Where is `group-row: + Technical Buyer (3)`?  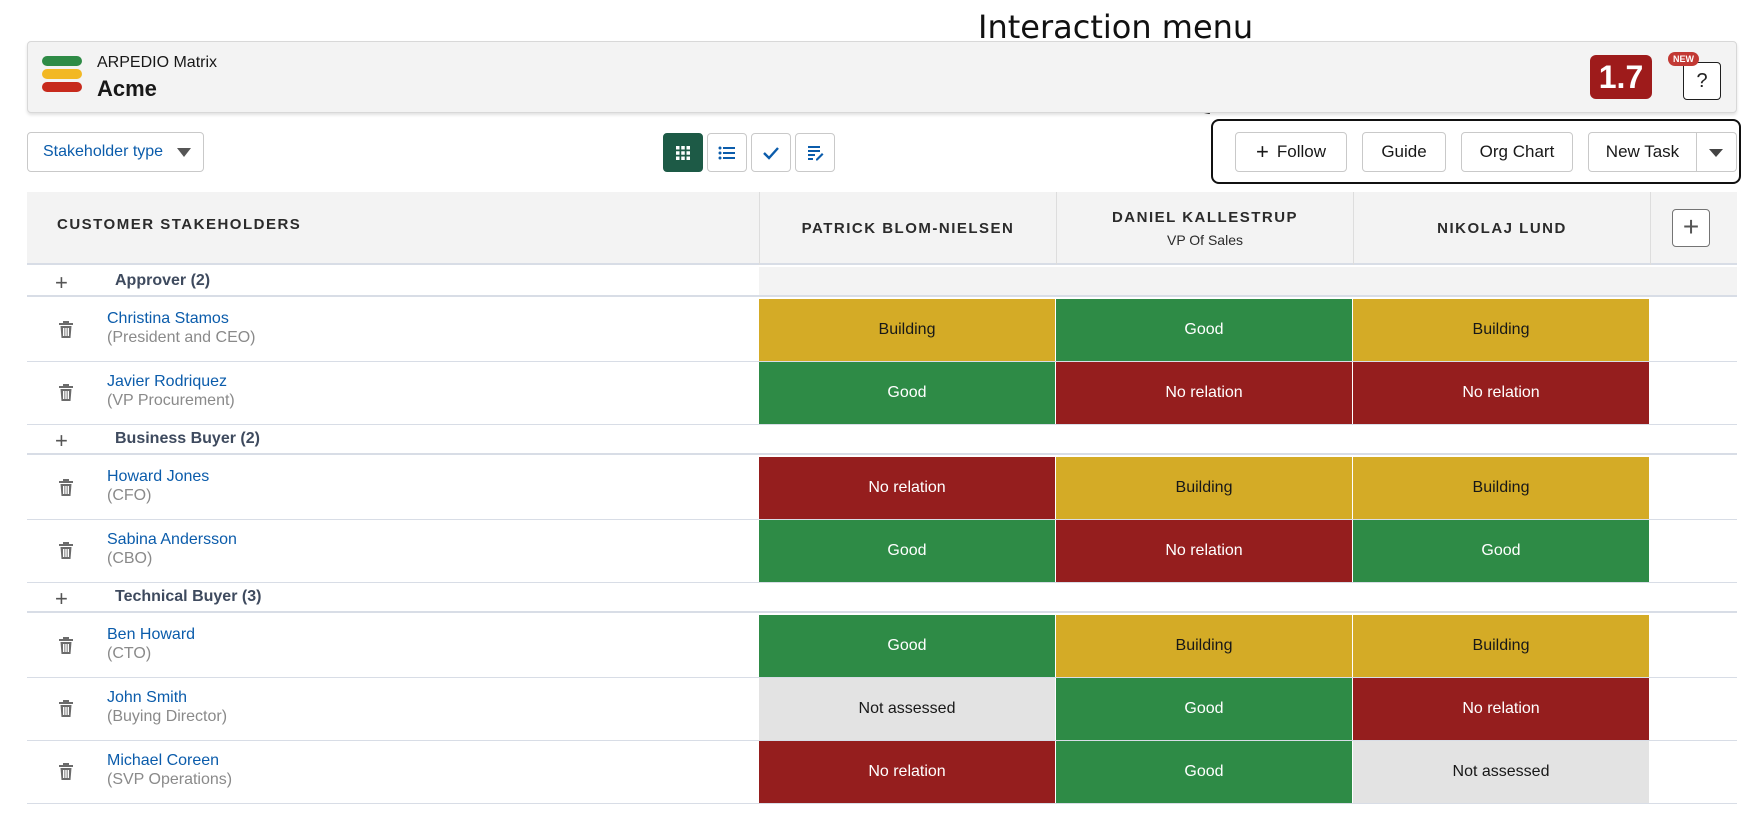
group-row: + Technical Buyer (3) is located at coordinates (882, 598).